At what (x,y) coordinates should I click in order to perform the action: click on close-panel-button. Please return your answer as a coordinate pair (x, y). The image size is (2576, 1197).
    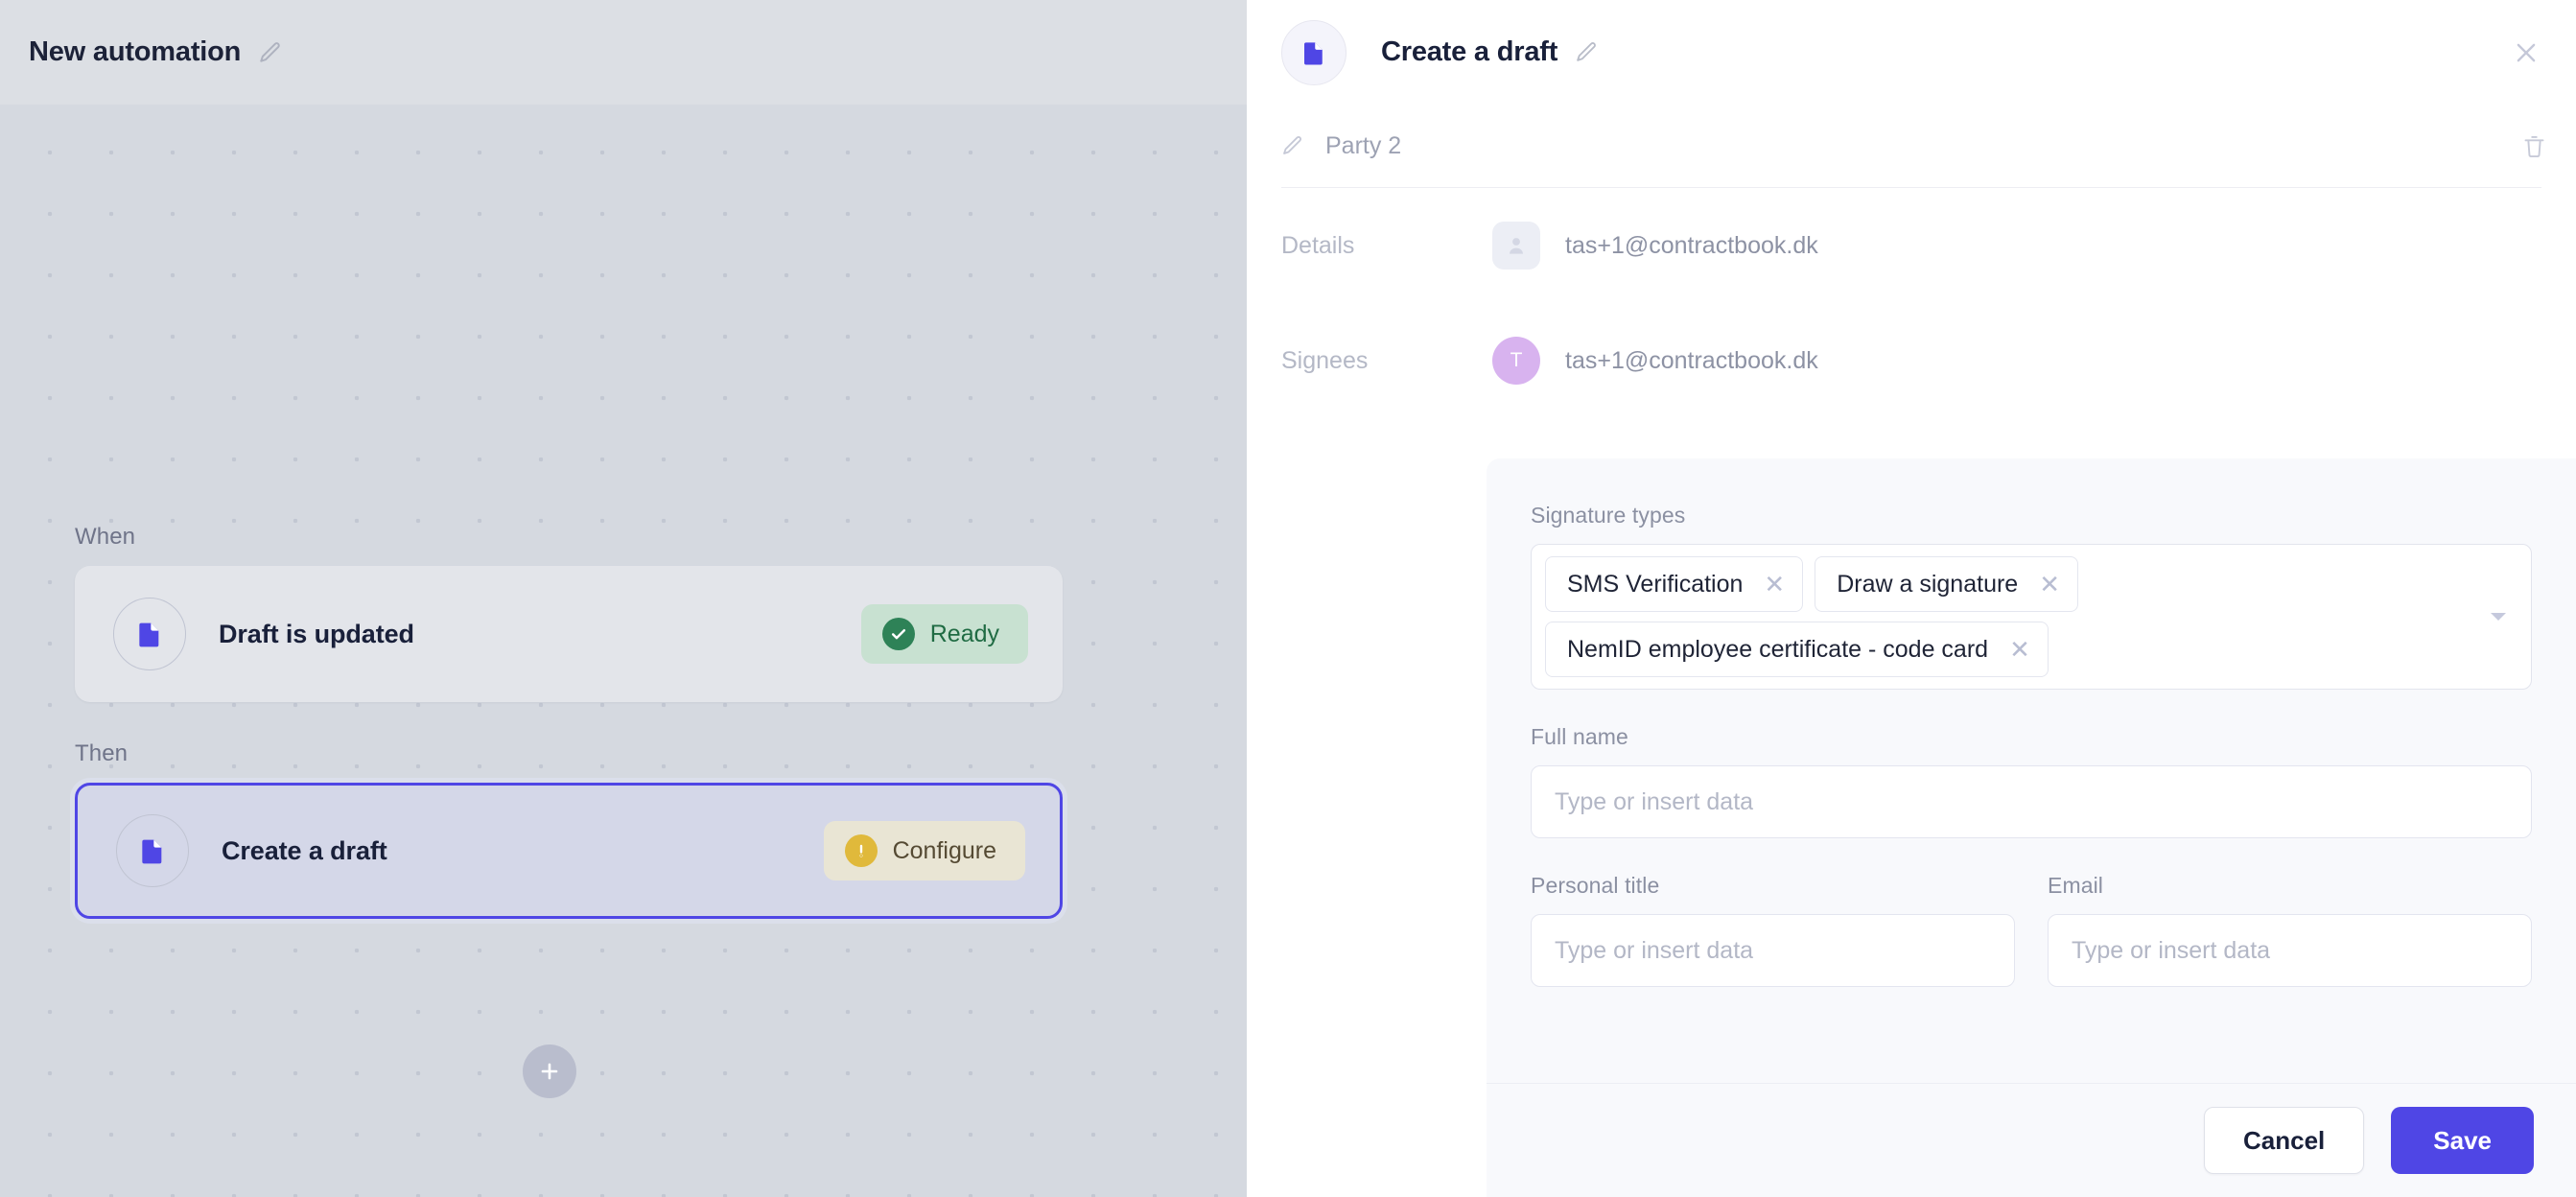
    Looking at the image, I should click on (2526, 53).